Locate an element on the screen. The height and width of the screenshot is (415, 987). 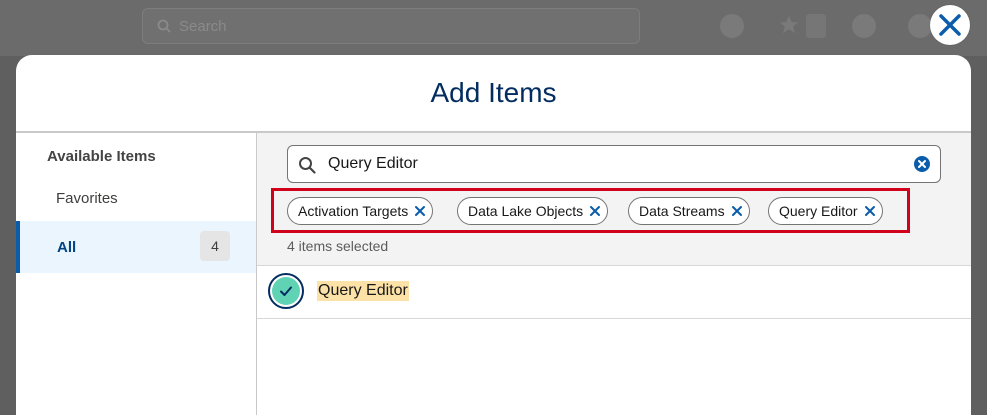
search-icon is located at coordinates (307, 165).